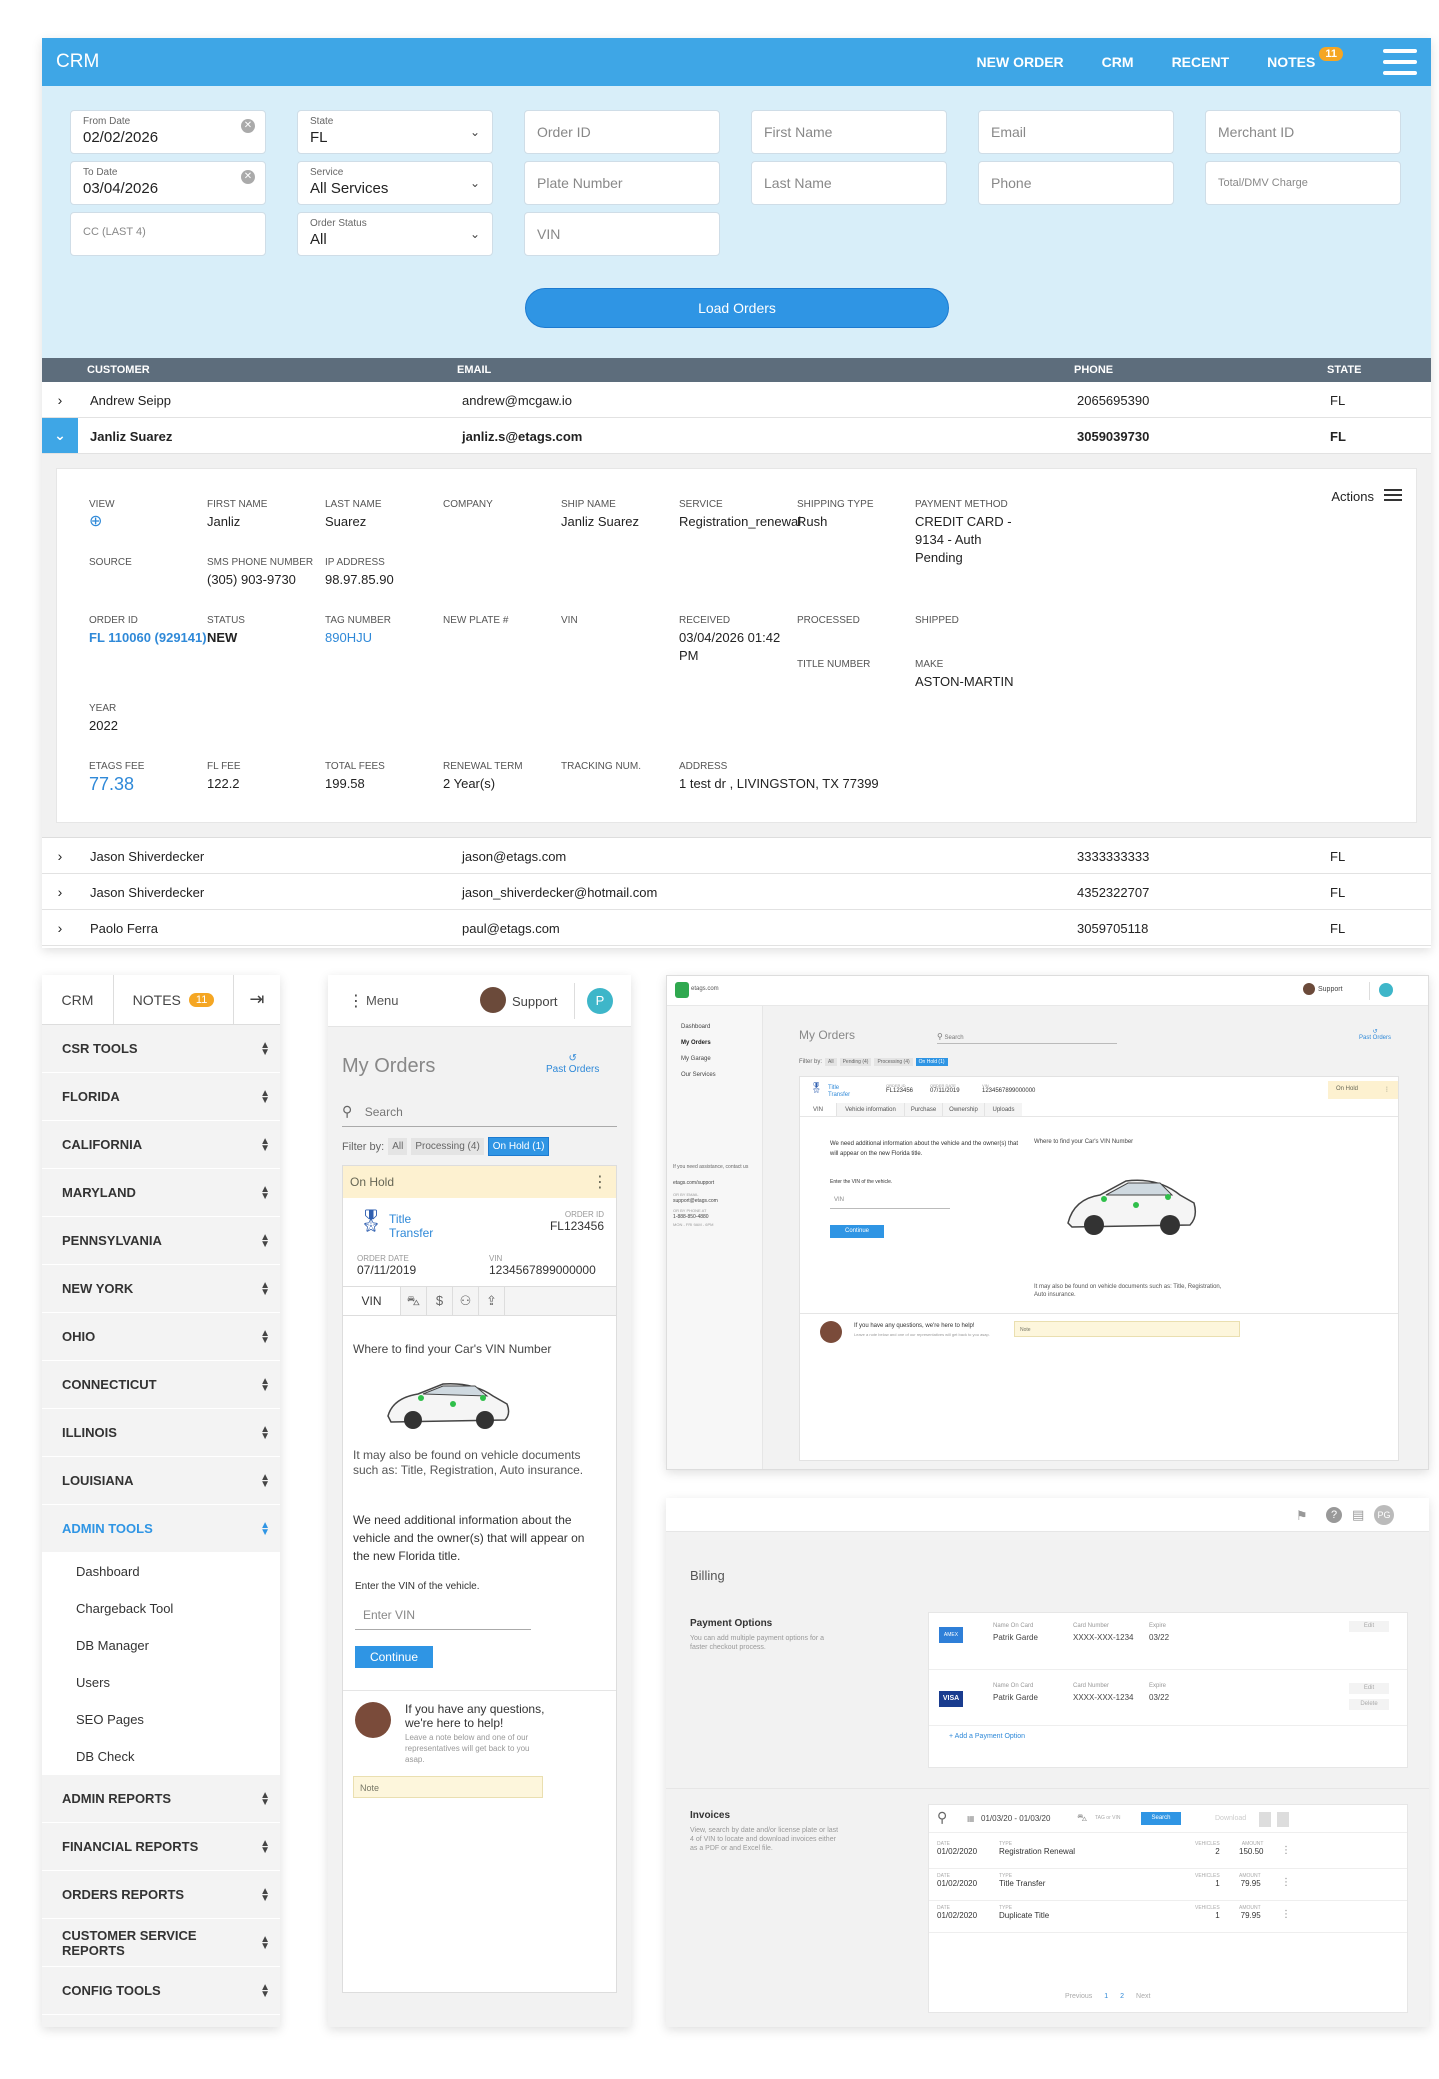  I want to click on pager-page-2: 2, so click(1122, 1996).